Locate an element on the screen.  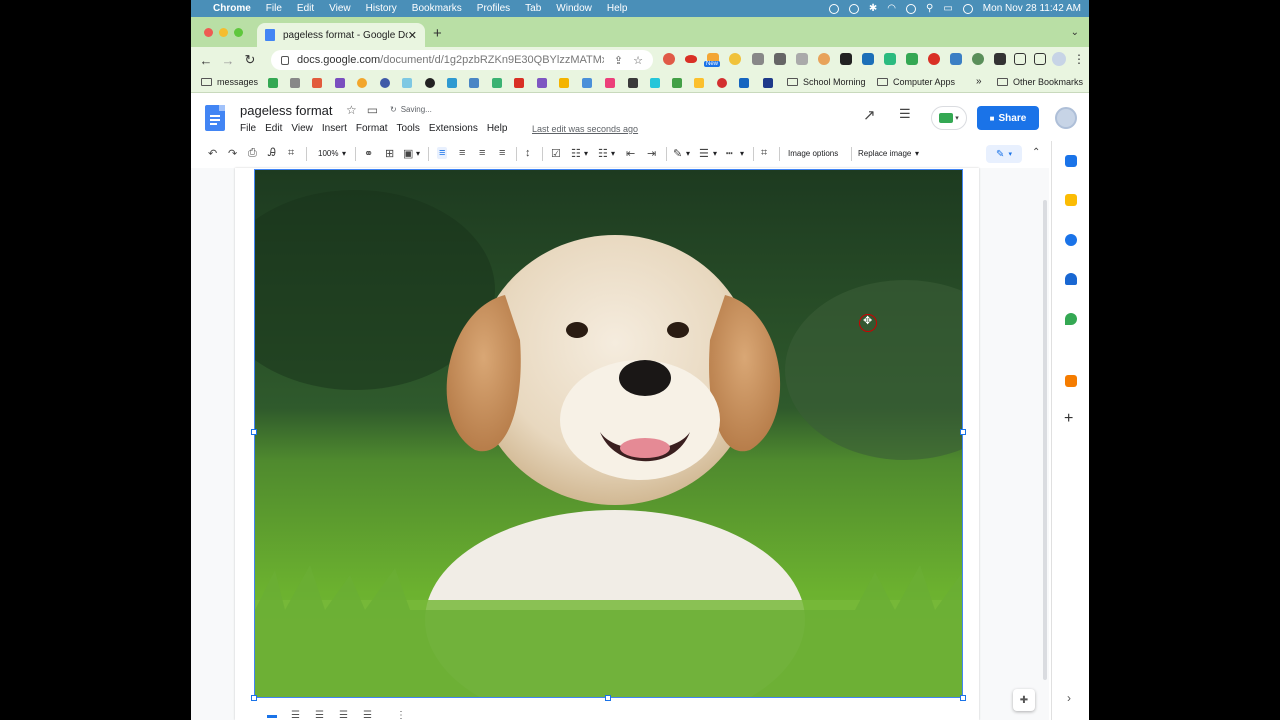
align-right-icon: ≡ is located at coordinates (482, 153).